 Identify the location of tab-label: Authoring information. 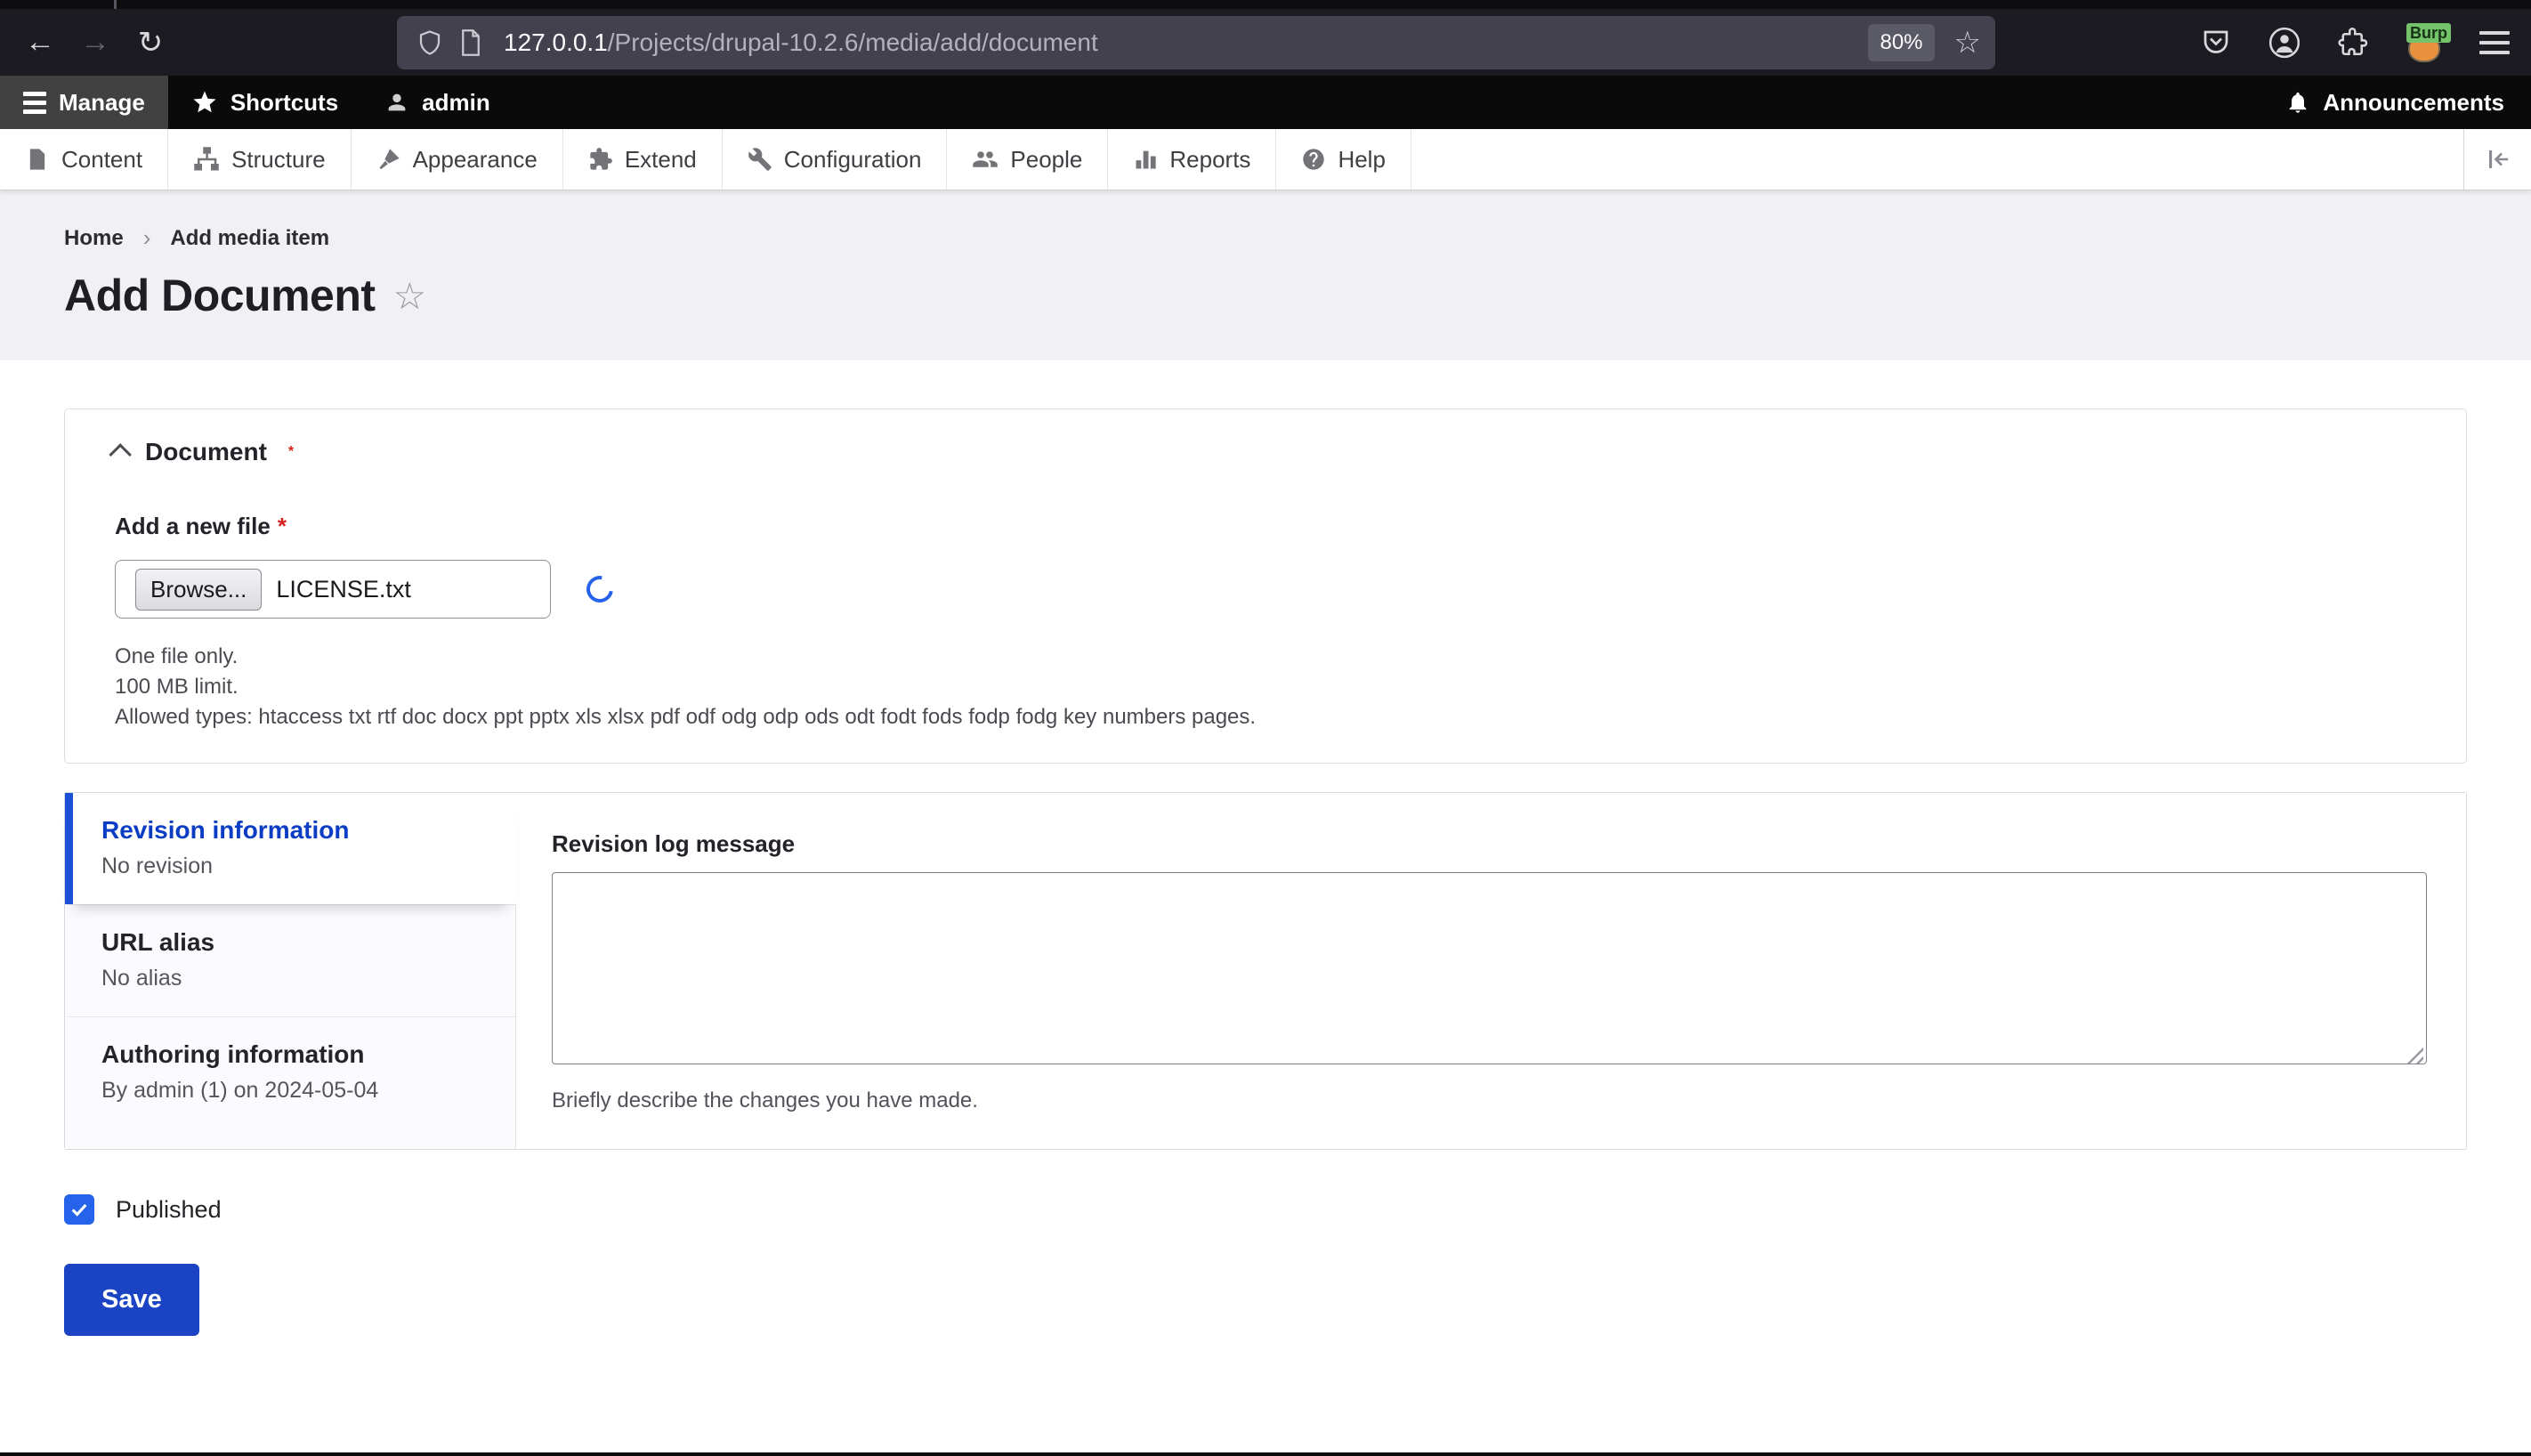
(233, 1054).